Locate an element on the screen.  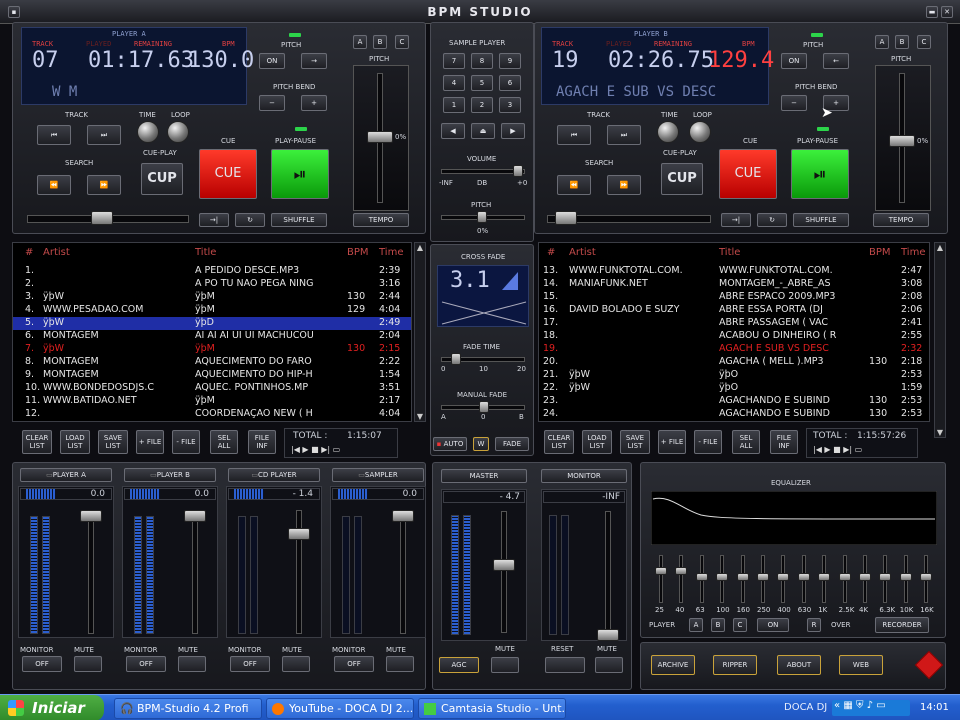
sample-key-4: 4 is located at coordinates (454, 83).